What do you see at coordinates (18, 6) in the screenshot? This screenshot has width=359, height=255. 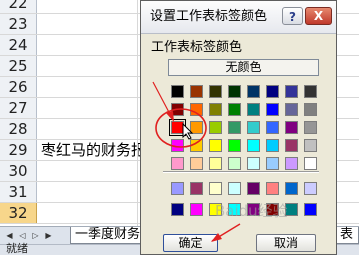 I see `row-header: 22` at bounding box center [18, 6].